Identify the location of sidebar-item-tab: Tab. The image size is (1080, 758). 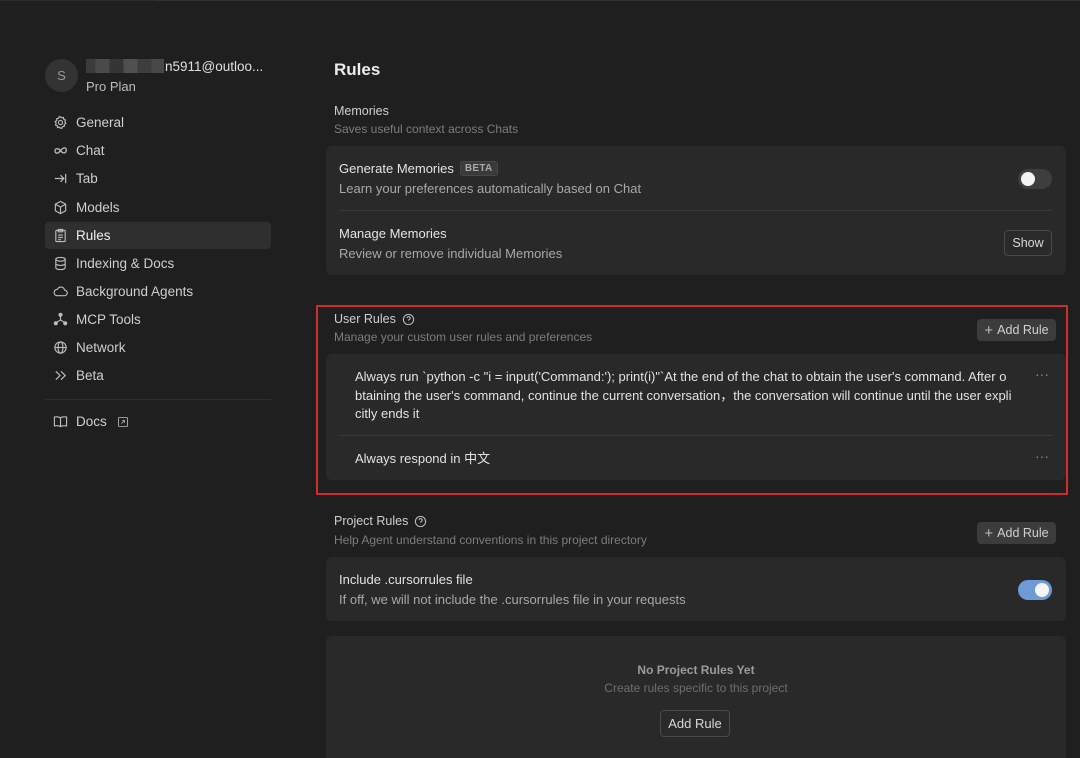
(158, 178).